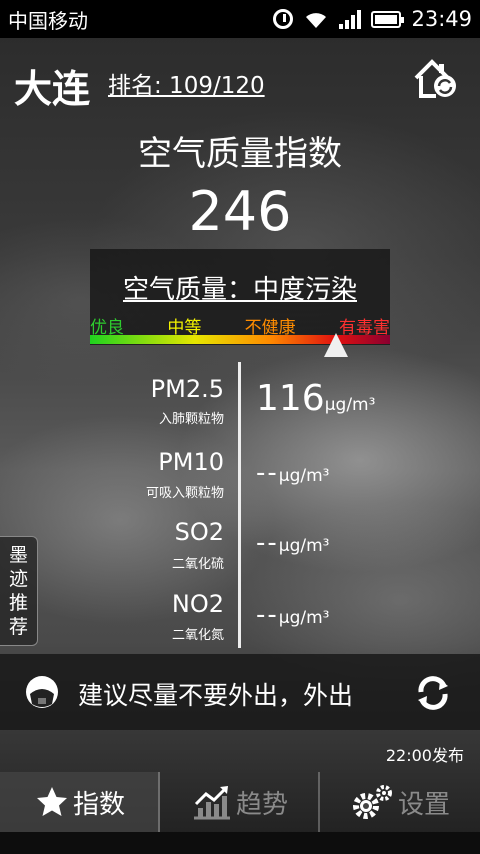  Describe the element at coordinates (197, 564) in the screenshot. I see `so2-description: 二氧化硫` at that location.